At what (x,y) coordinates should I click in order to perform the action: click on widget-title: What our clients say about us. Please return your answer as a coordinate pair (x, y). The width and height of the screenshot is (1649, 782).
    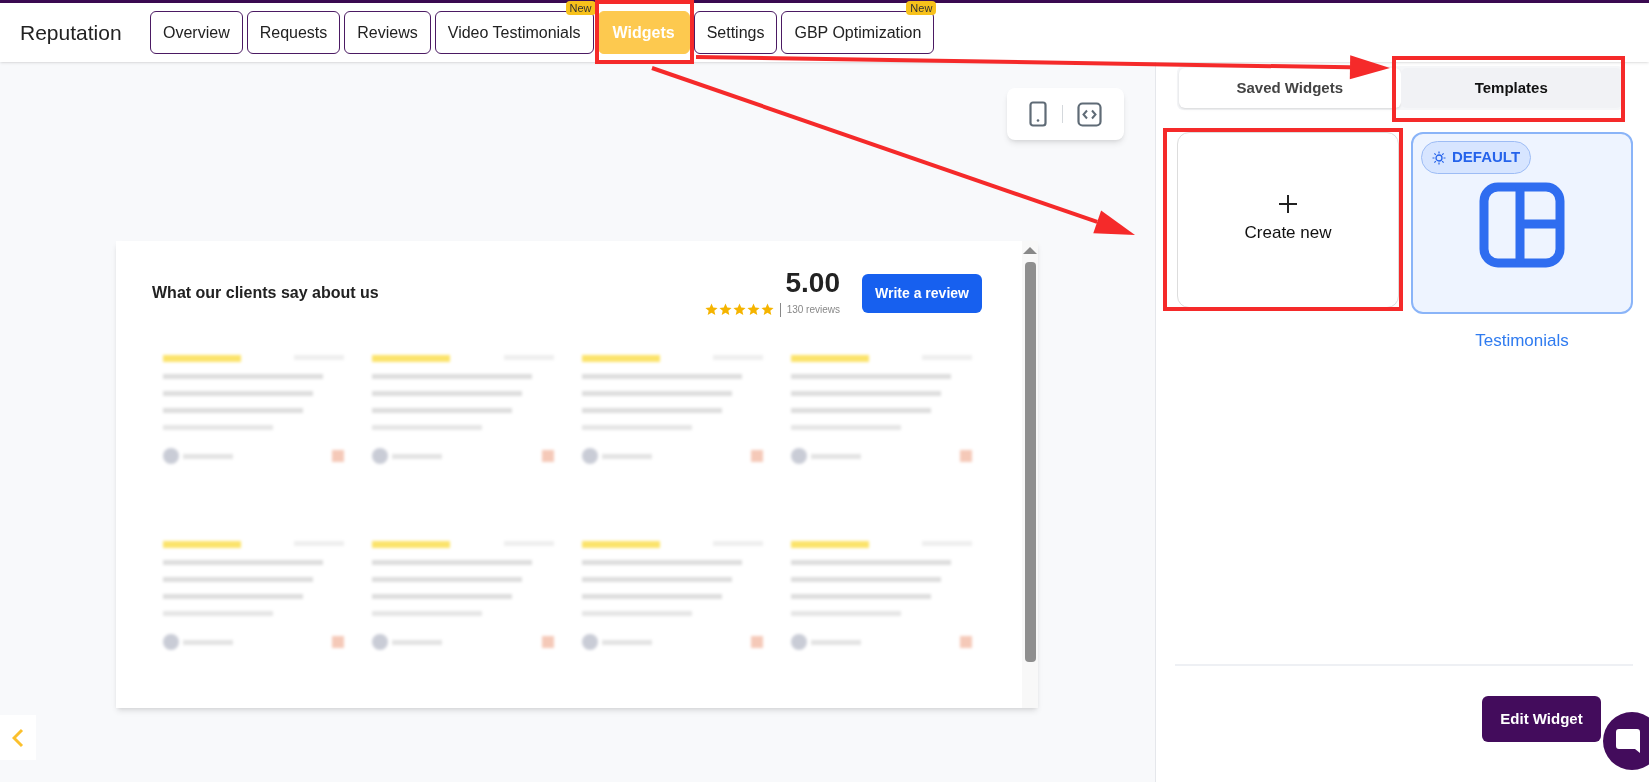
    Looking at the image, I should click on (266, 293).